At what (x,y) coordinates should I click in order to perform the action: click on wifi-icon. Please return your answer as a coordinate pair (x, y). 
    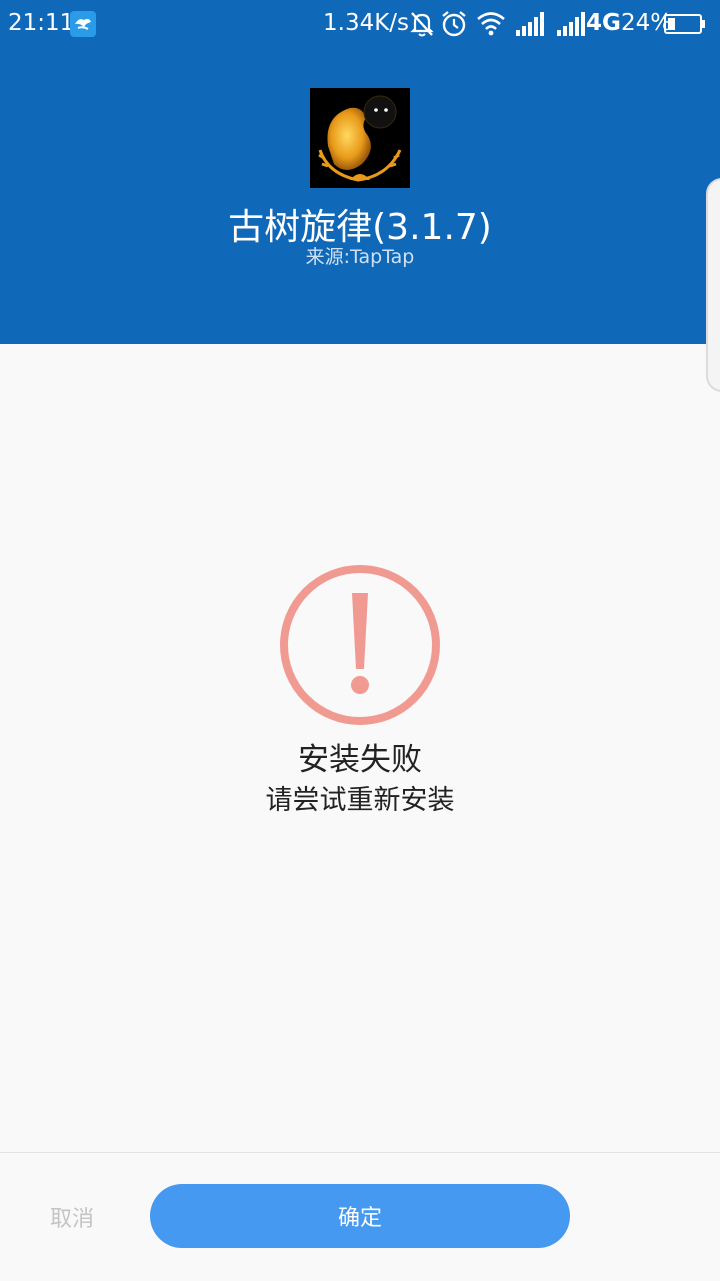
    Looking at the image, I should click on (491, 26).